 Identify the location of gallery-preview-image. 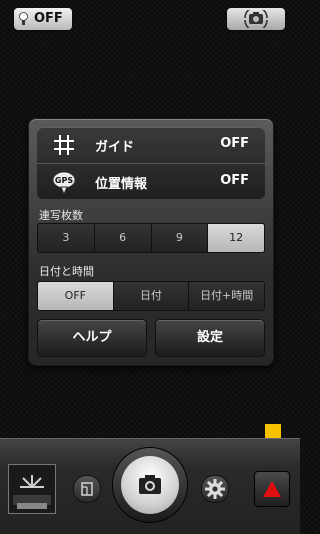
(32, 489).